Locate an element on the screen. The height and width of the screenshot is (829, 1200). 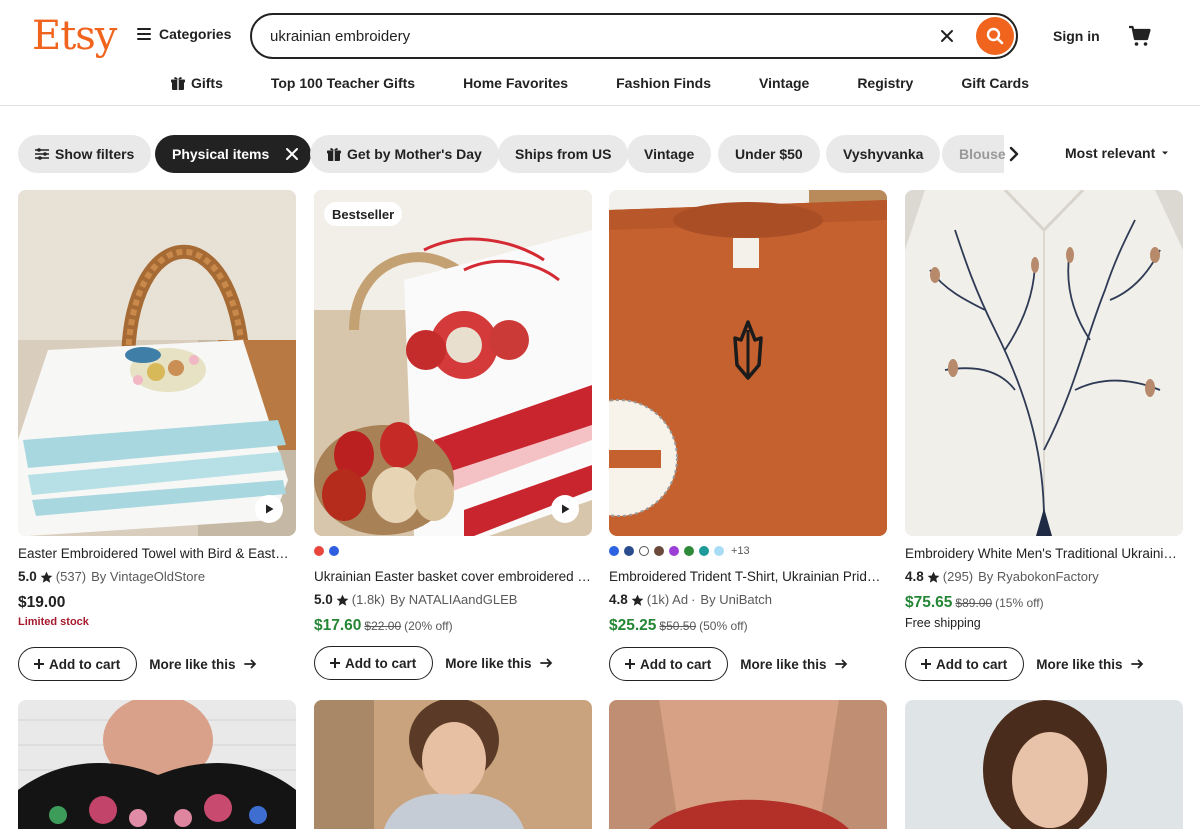
free-shipping-note: Free shipping is located at coordinates (943, 623).